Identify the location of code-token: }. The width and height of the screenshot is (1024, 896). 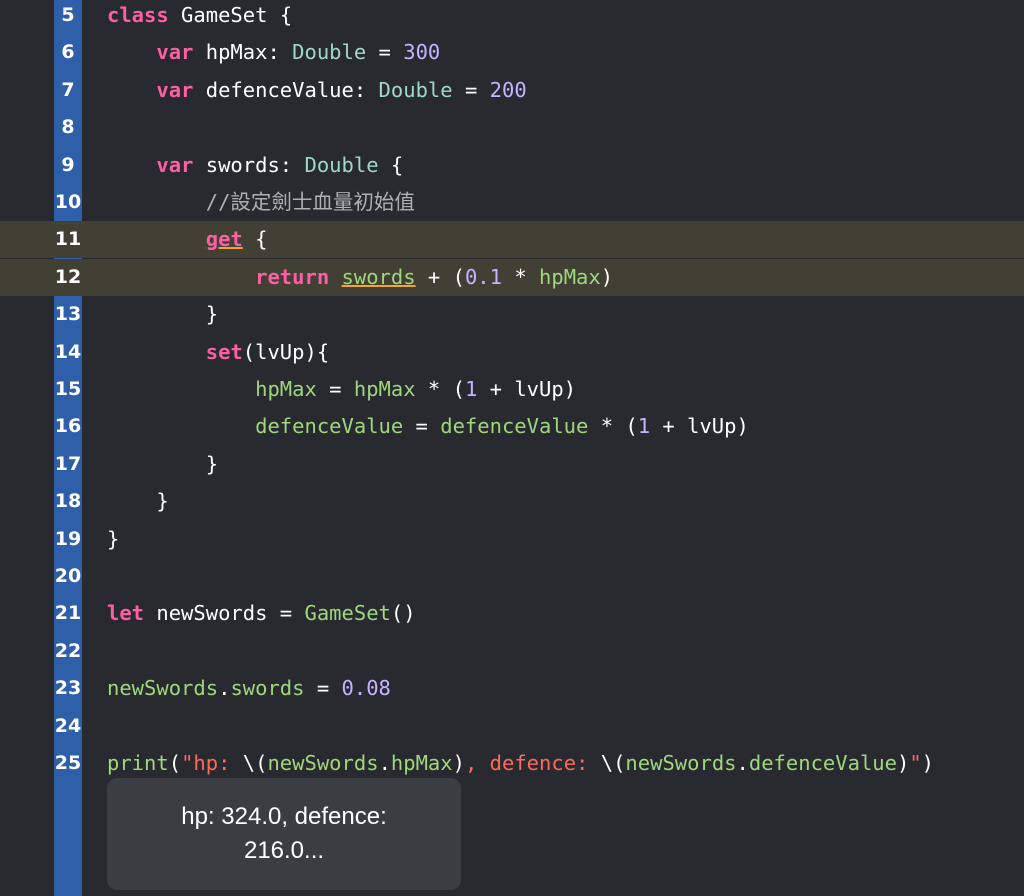
(138, 501).